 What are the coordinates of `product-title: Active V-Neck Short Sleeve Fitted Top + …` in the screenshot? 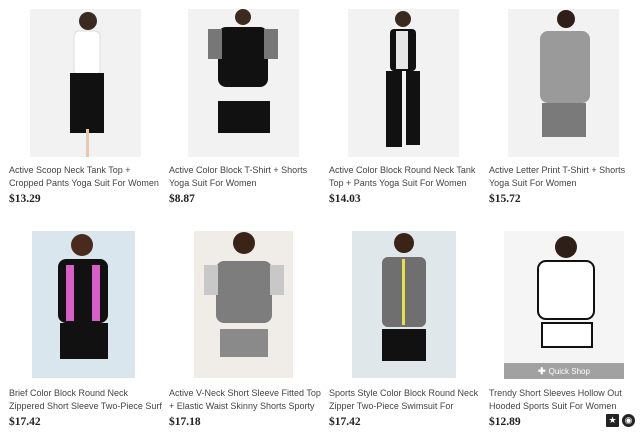 It's located at (246, 400).